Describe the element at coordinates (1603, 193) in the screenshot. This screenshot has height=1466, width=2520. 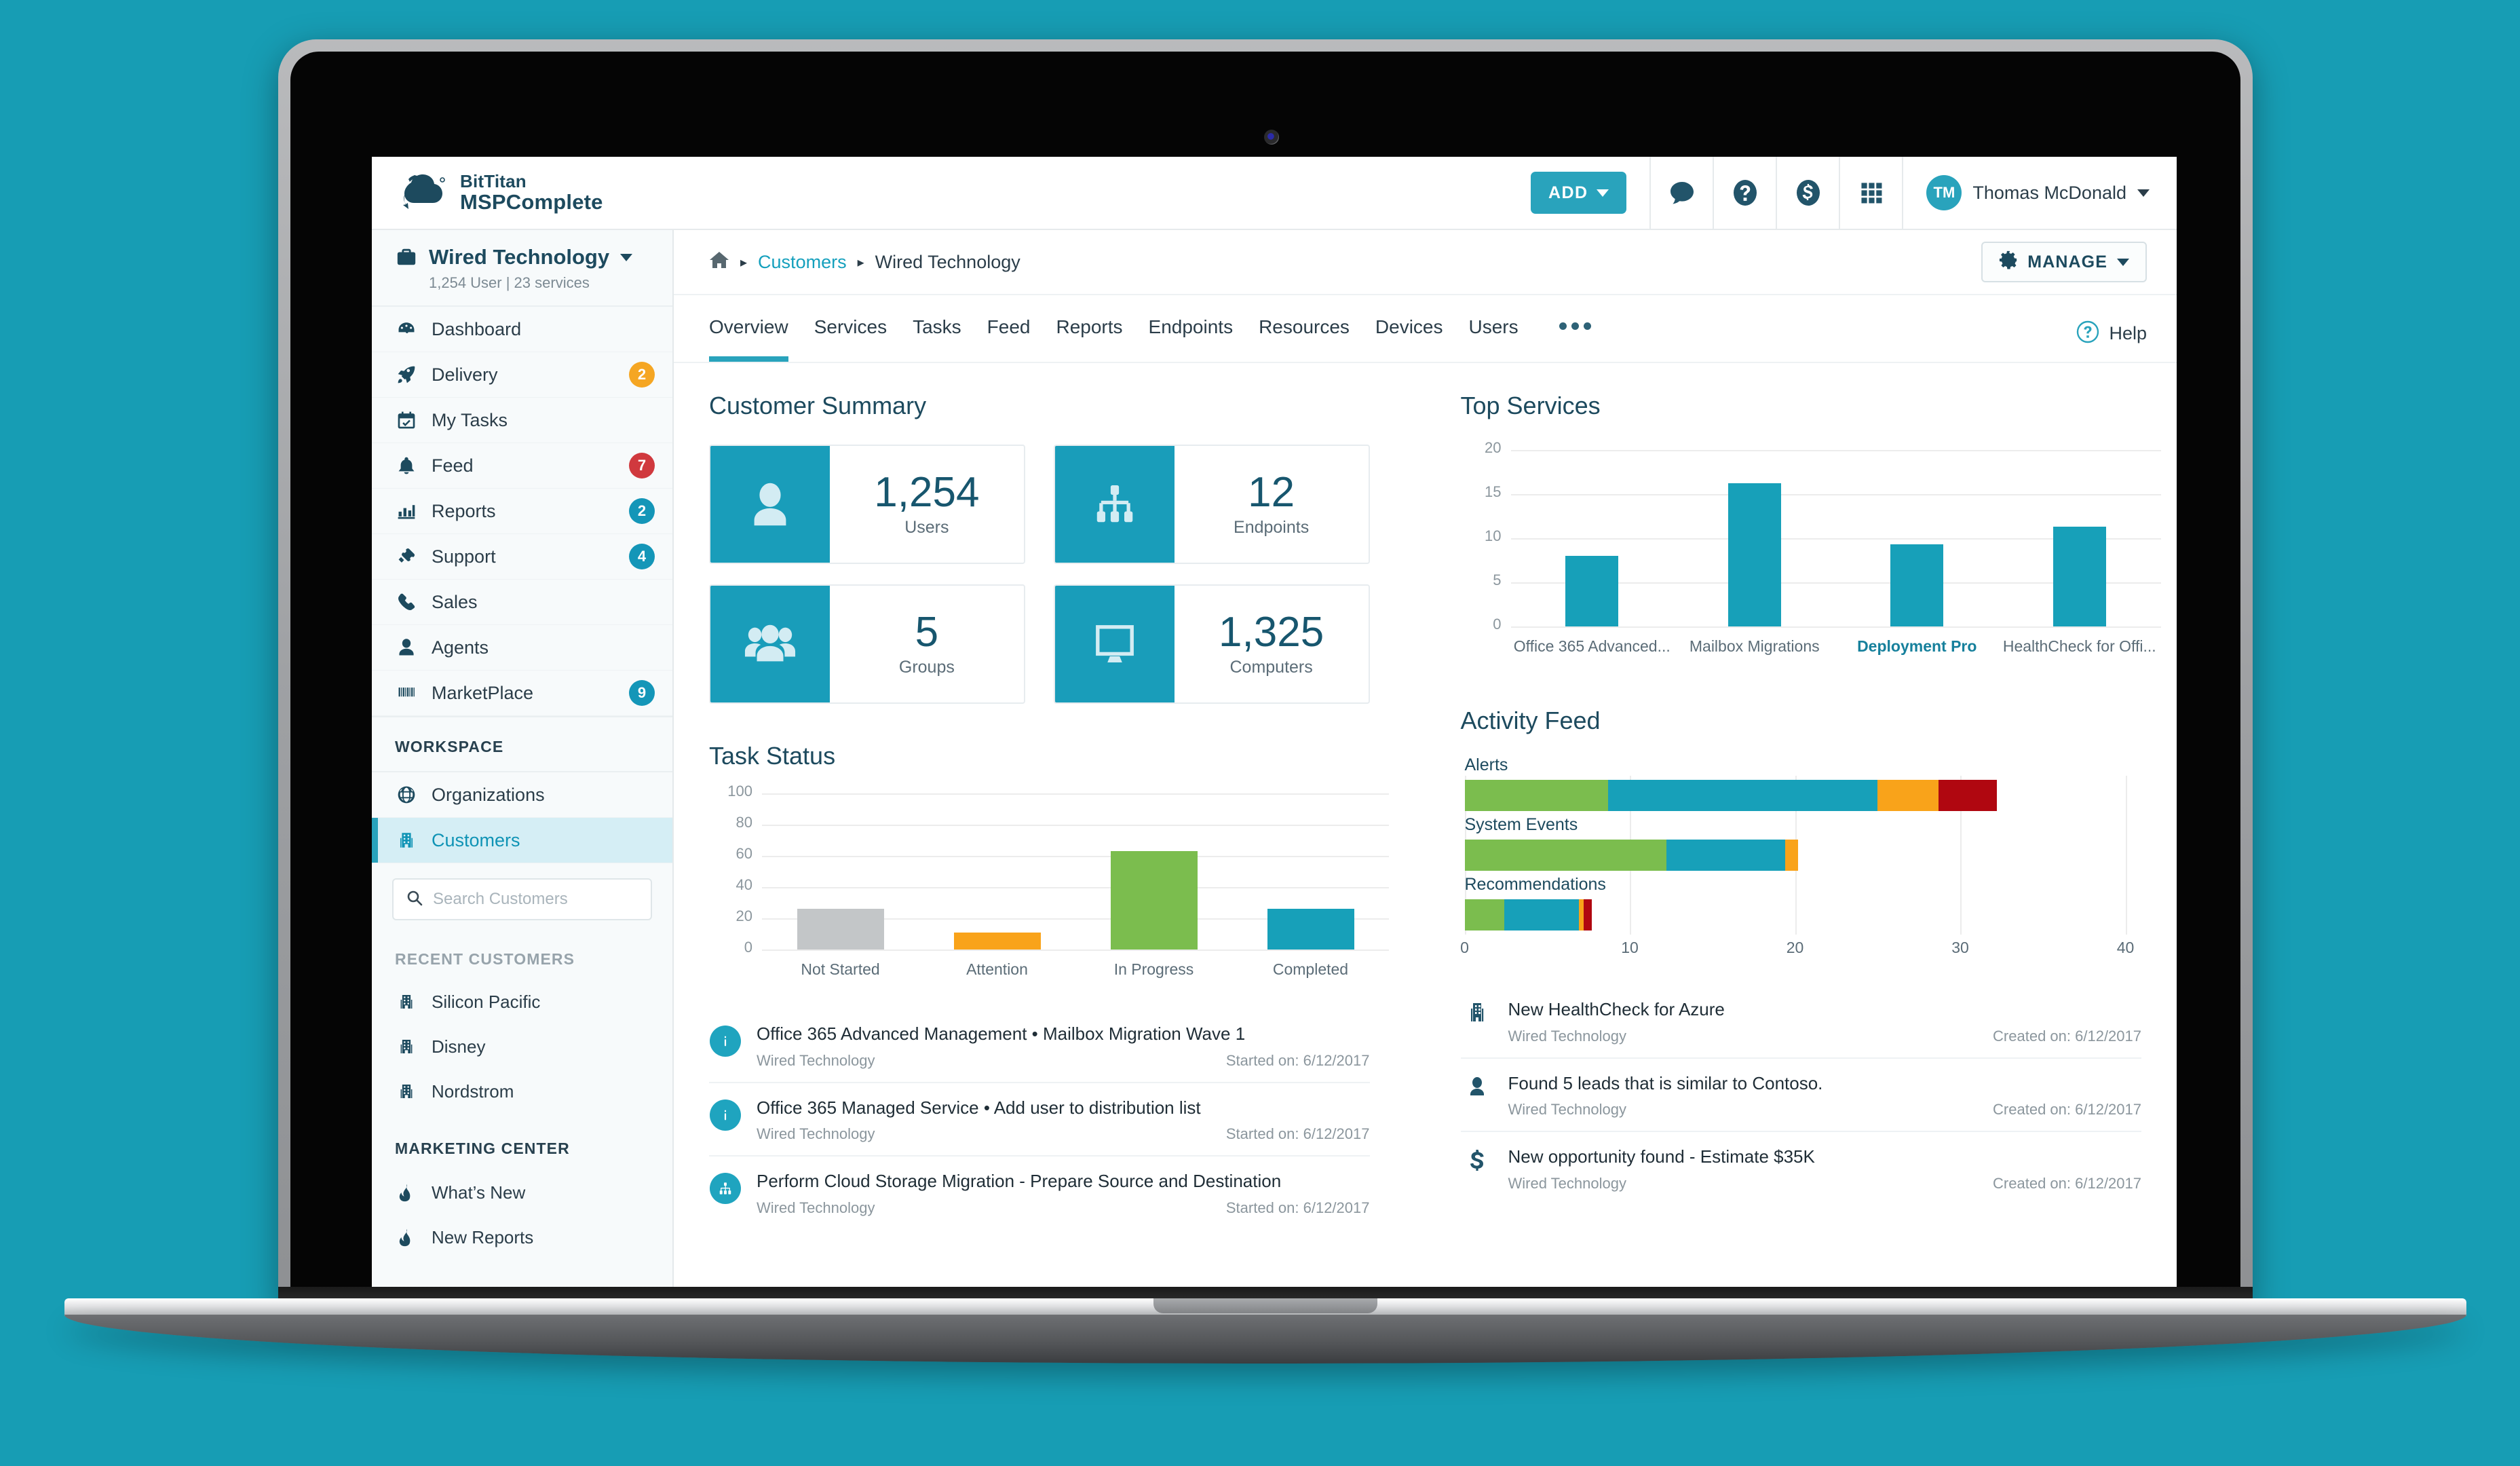
I see `chevron-down-icon` at that location.